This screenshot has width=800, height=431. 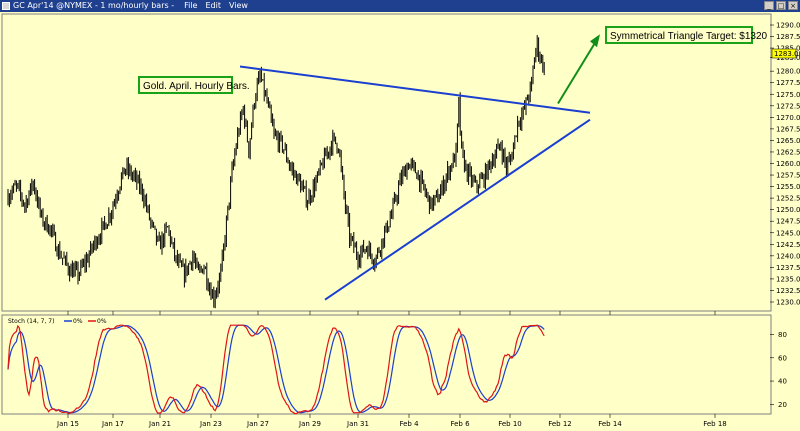 I want to click on price-tick-label: 1272.50, so click(x=788, y=106).